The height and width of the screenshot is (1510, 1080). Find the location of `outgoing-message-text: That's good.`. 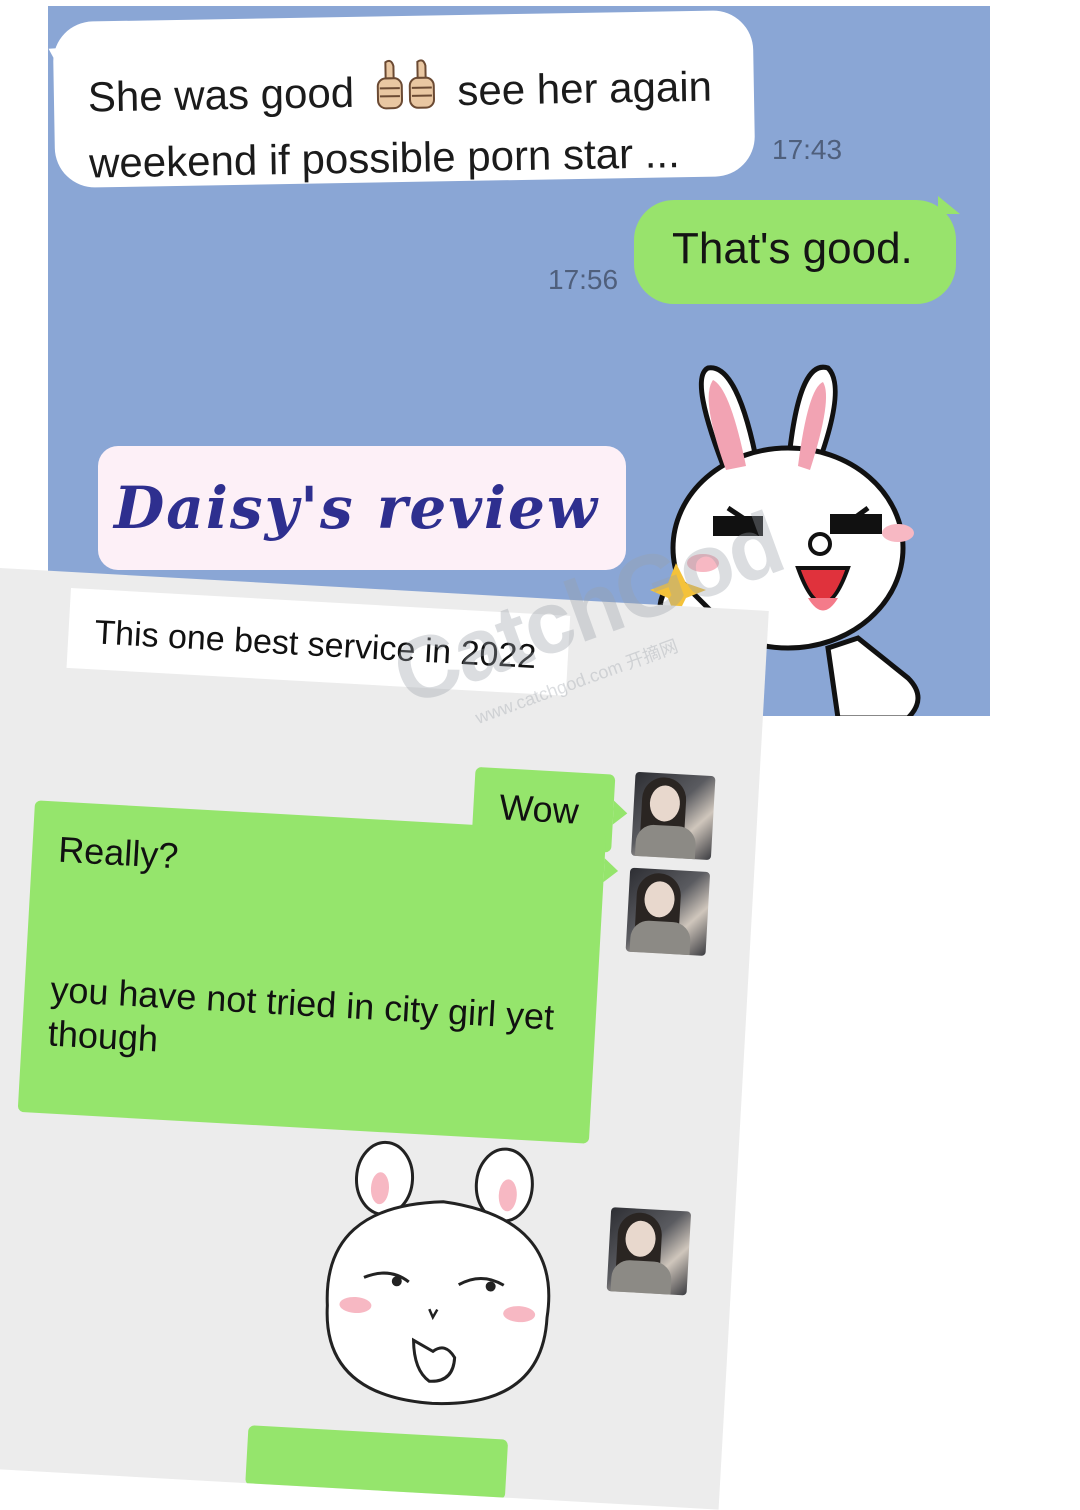

outgoing-message-text: That's good. is located at coordinates (792, 248).